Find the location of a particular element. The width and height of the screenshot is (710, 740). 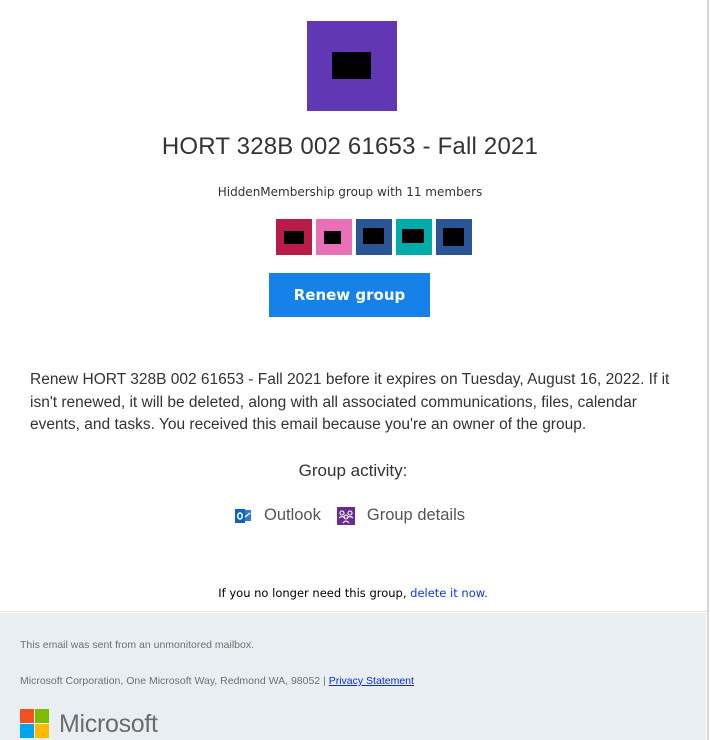

outlook-link: Outlook is located at coordinates (277, 515).